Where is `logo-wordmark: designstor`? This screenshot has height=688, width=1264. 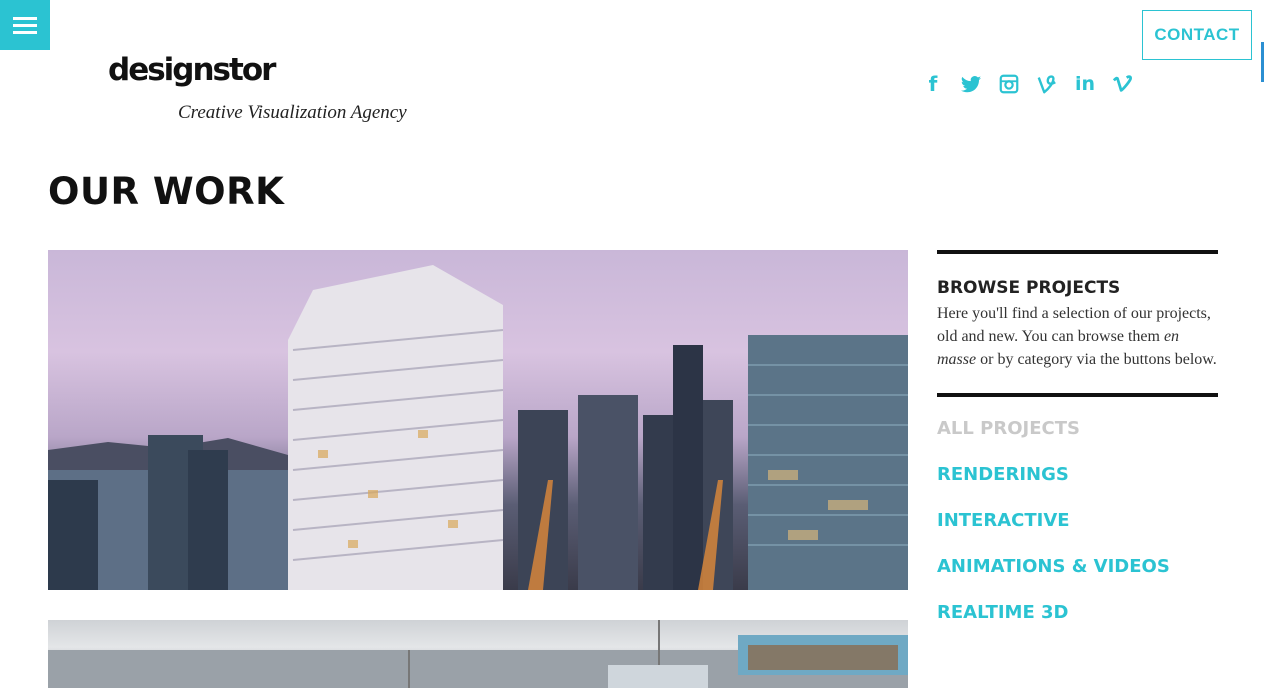
logo-wordmark: designstor is located at coordinates (192, 70).